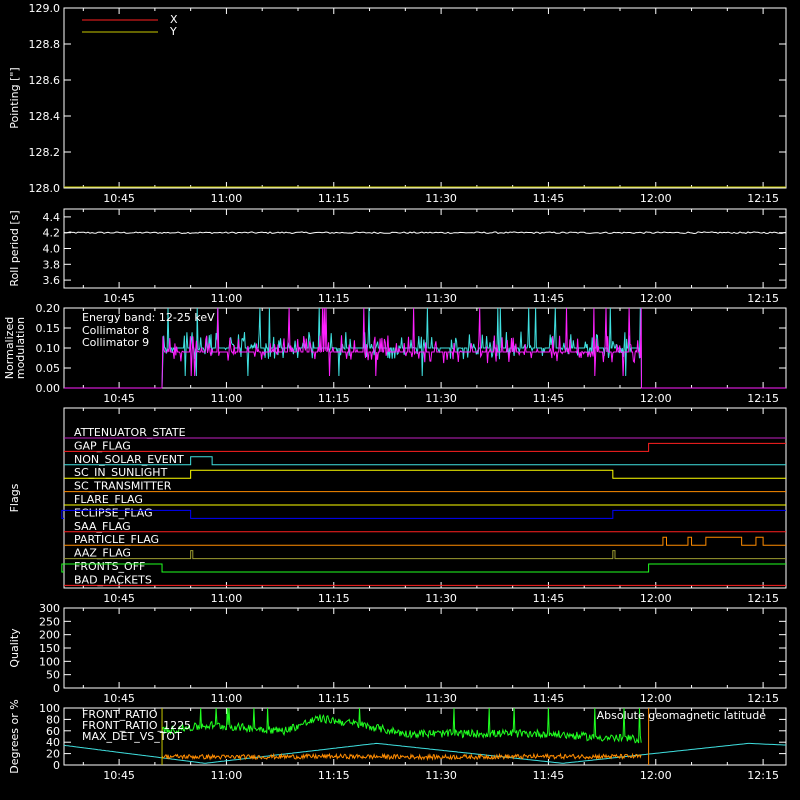 Image resolution: width=800 pixels, height=800 pixels. Describe the element at coordinates (763, 698) in the screenshot. I see `quality-x-tick-label: 12:15` at that location.